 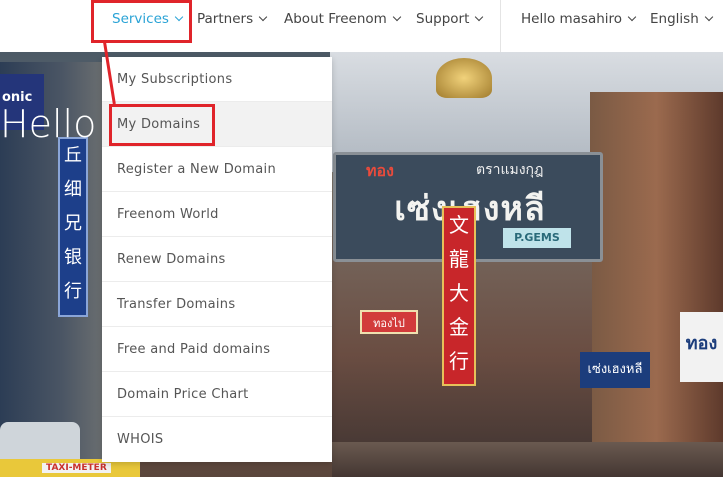 What do you see at coordinates (217, 214) in the screenshot?
I see `menu-item-freenom-world: Freenom World` at bounding box center [217, 214].